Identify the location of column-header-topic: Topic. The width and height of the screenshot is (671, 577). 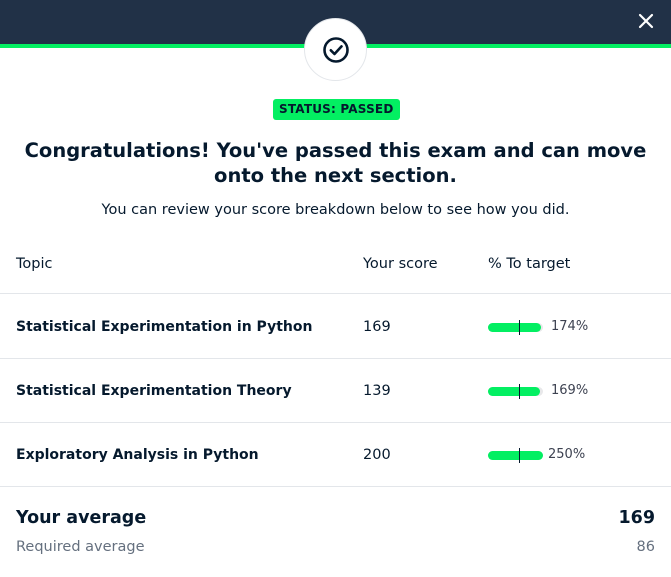
(34, 264).